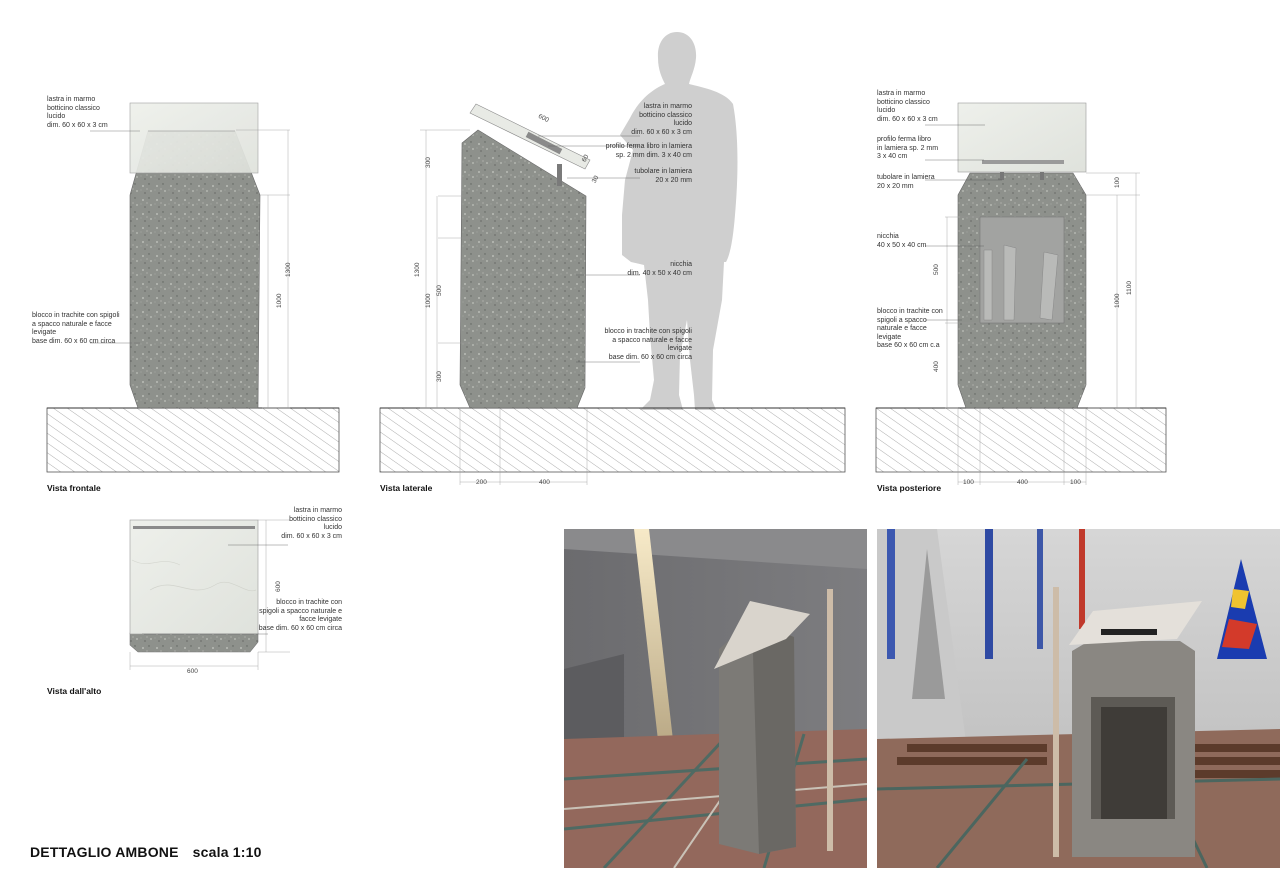 The width and height of the screenshot is (1280, 870). Describe the element at coordinates (559, 175) in the screenshot. I see `side-support-tube` at that location.